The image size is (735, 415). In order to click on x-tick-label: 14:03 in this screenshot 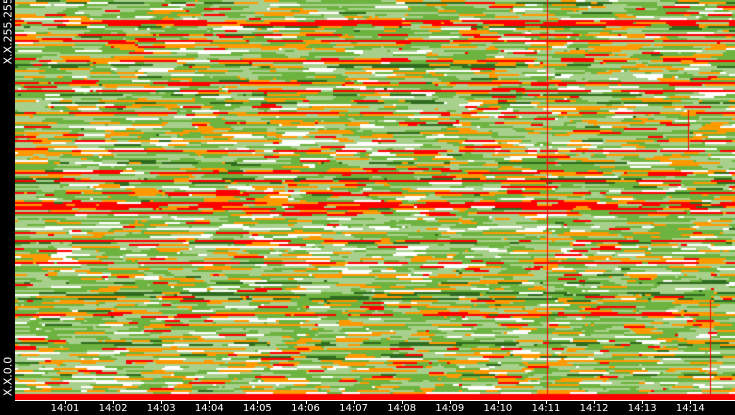, I will do `click(161, 408)`.